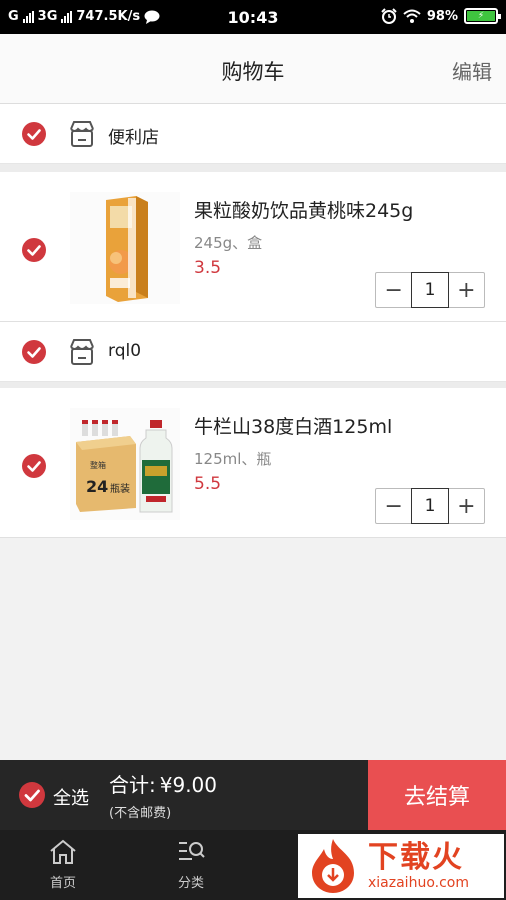 This screenshot has width=506, height=900. I want to click on product-spec: 125ml、瓶, so click(233, 459).